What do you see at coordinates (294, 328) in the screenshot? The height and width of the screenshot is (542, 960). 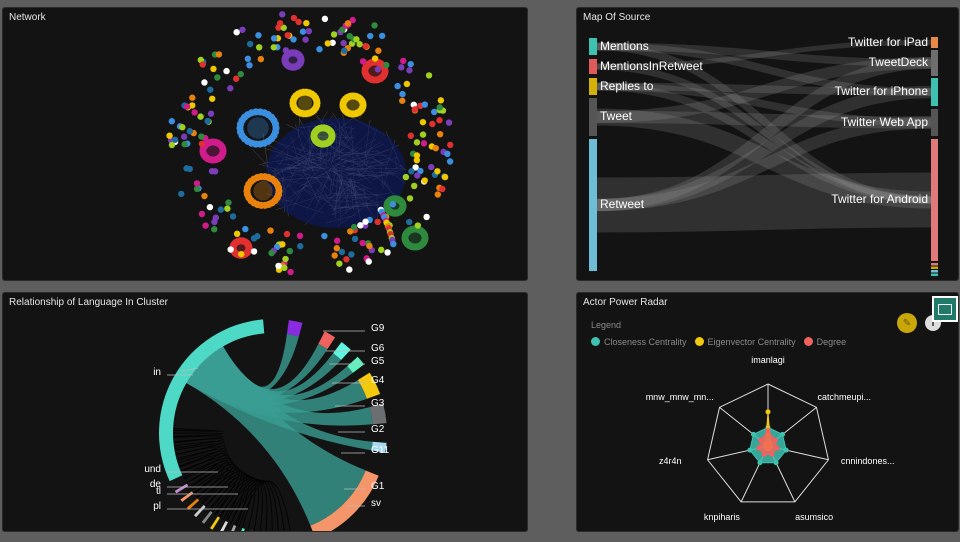 I see `chord-arc-g9` at bounding box center [294, 328].